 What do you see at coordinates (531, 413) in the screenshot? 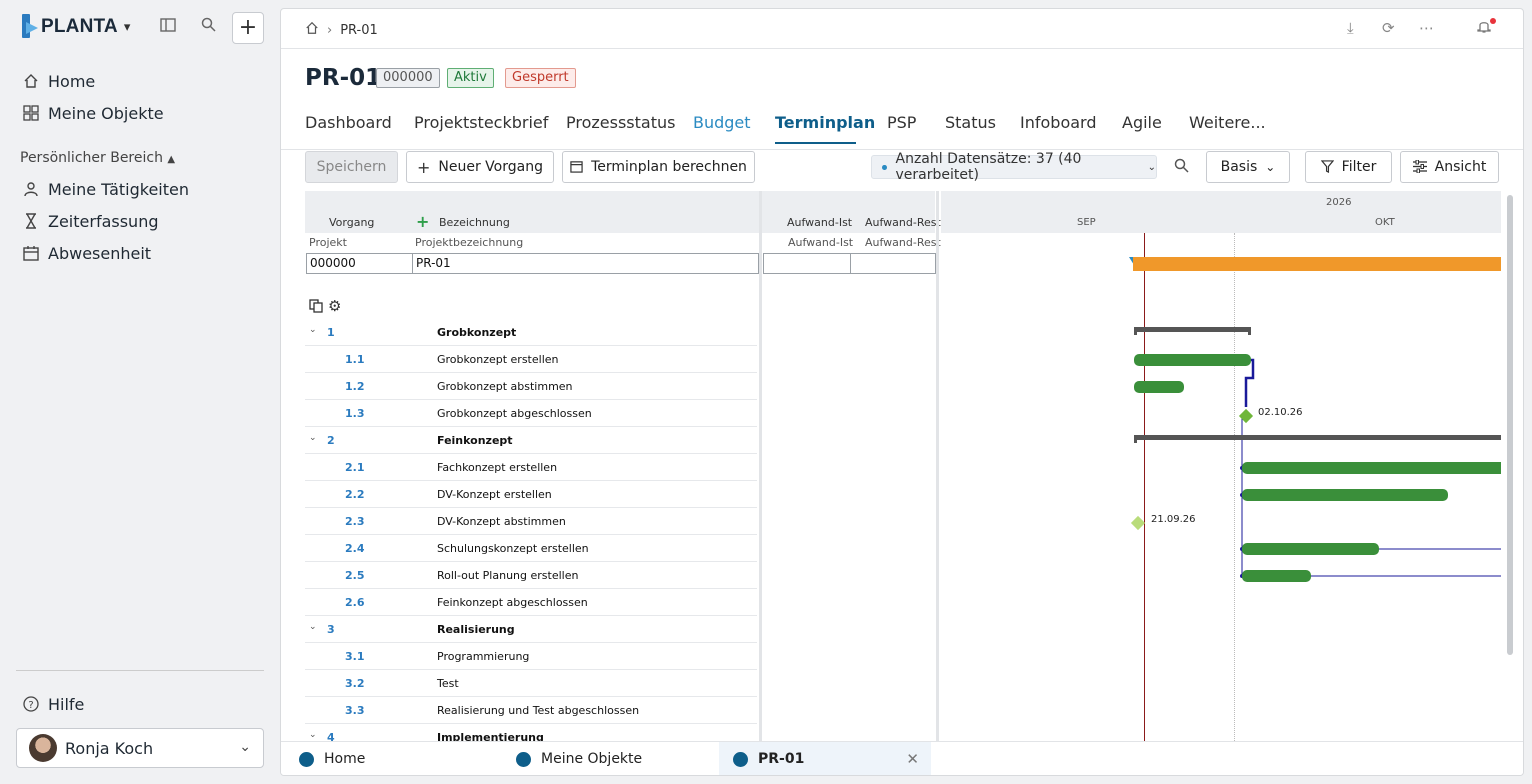
I see `table-row: 1.3 Grobkonzept abgeschlossen` at bounding box center [531, 413].